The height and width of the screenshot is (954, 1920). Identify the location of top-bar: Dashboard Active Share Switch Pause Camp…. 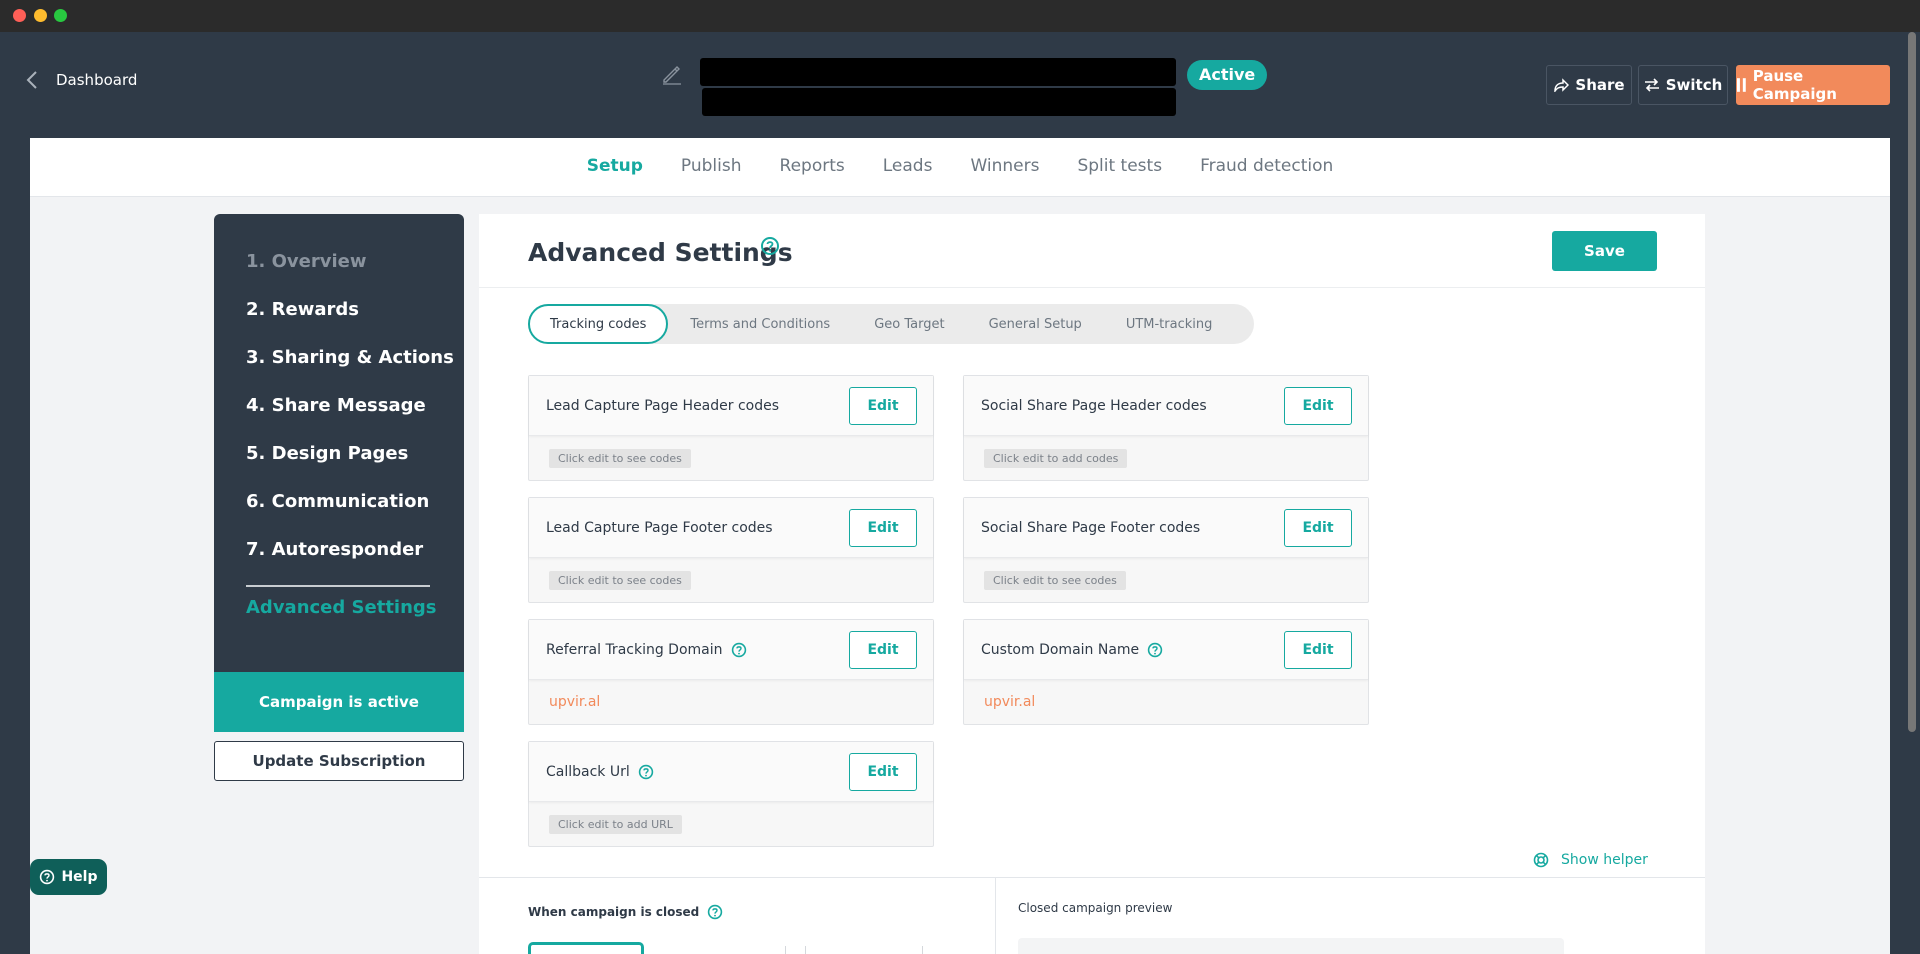
(960, 84).